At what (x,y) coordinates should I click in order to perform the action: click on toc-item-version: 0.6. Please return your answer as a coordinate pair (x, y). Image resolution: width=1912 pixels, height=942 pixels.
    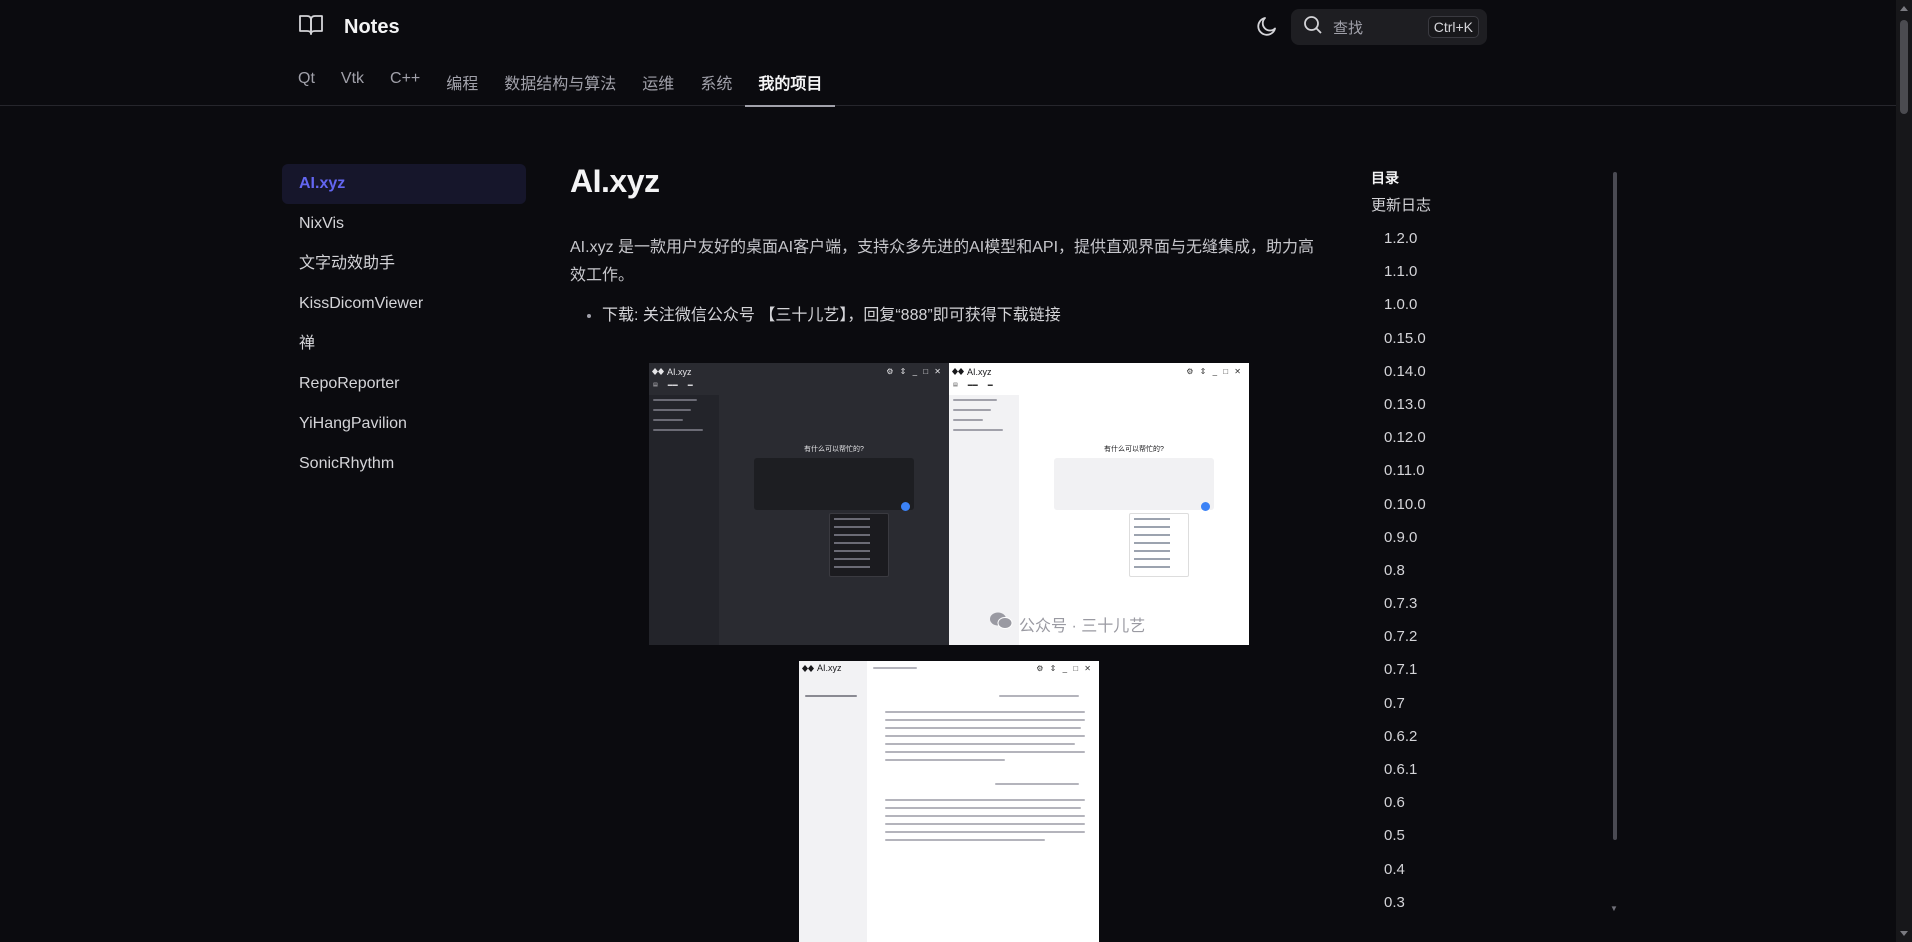
    Looking at the image, I should click on (1491, 802).